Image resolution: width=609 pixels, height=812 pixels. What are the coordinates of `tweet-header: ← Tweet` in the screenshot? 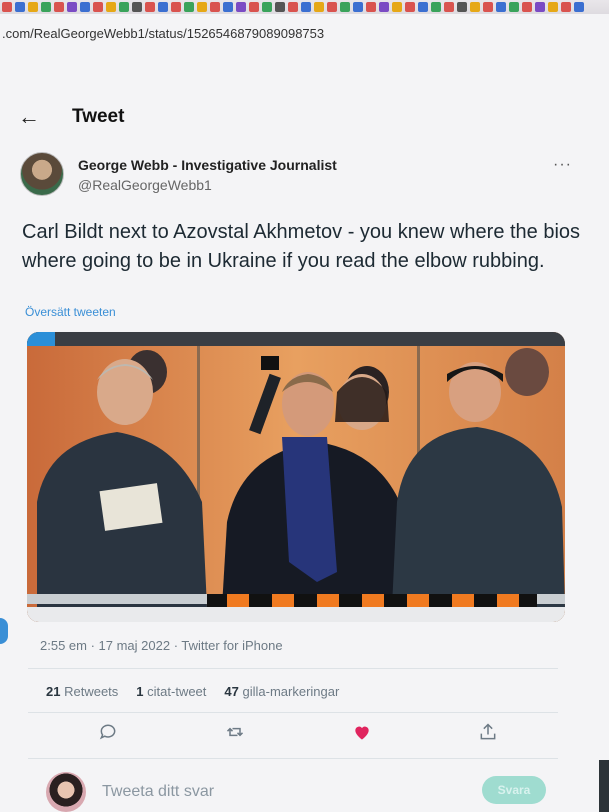 It's located at (71, 117).